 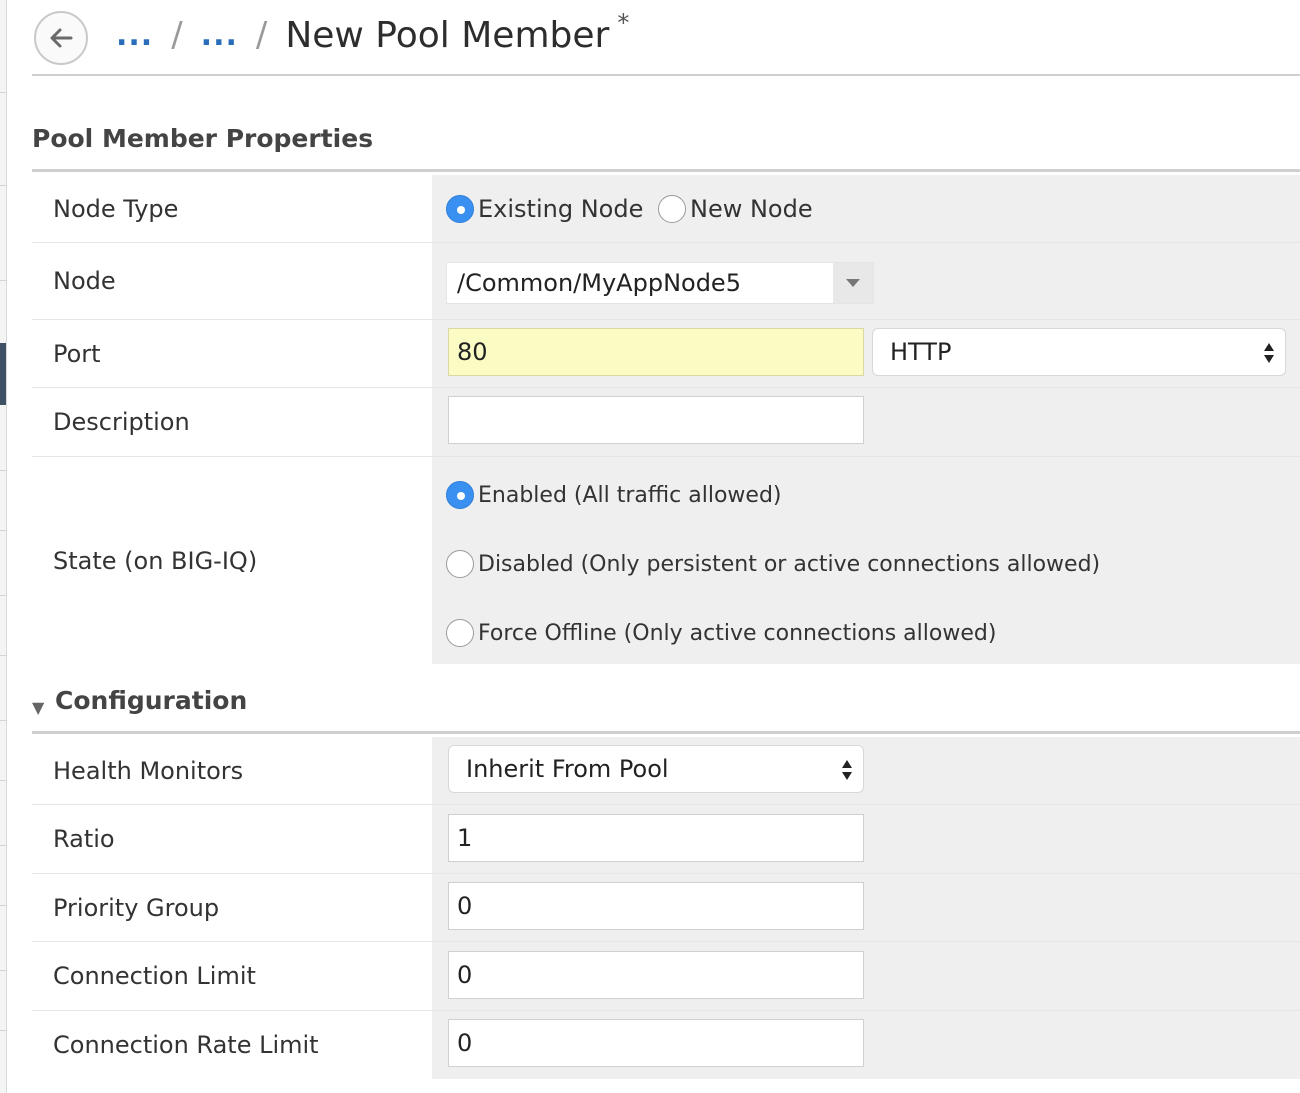 What do you see at coordinates (866, 1045) in the screenshot?
I see `connection-rate-limit-value-cell: 0` at bounding box center [866, 1045].